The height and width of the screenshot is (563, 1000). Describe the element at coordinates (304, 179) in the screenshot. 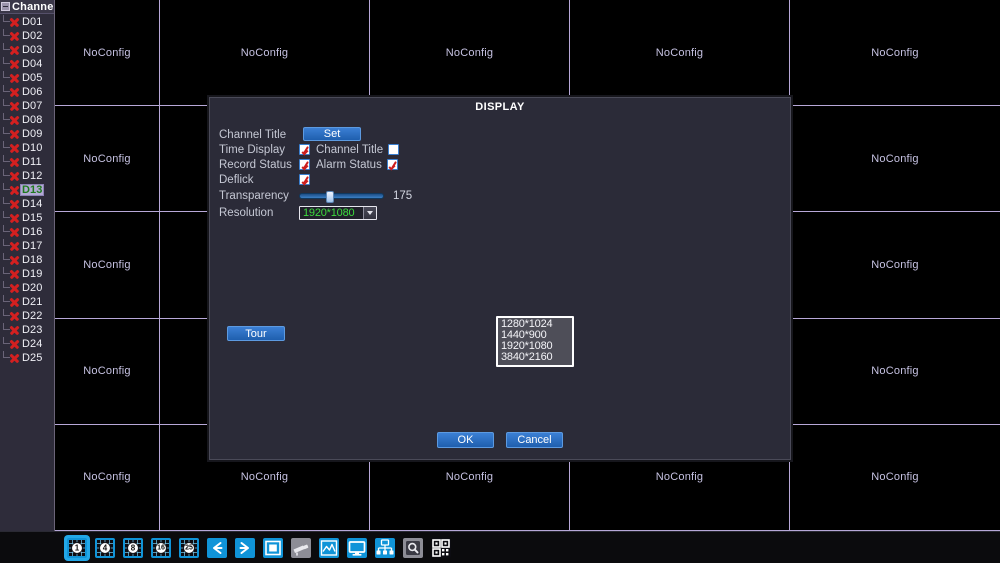

I see `deflick-checkbox` at that location.